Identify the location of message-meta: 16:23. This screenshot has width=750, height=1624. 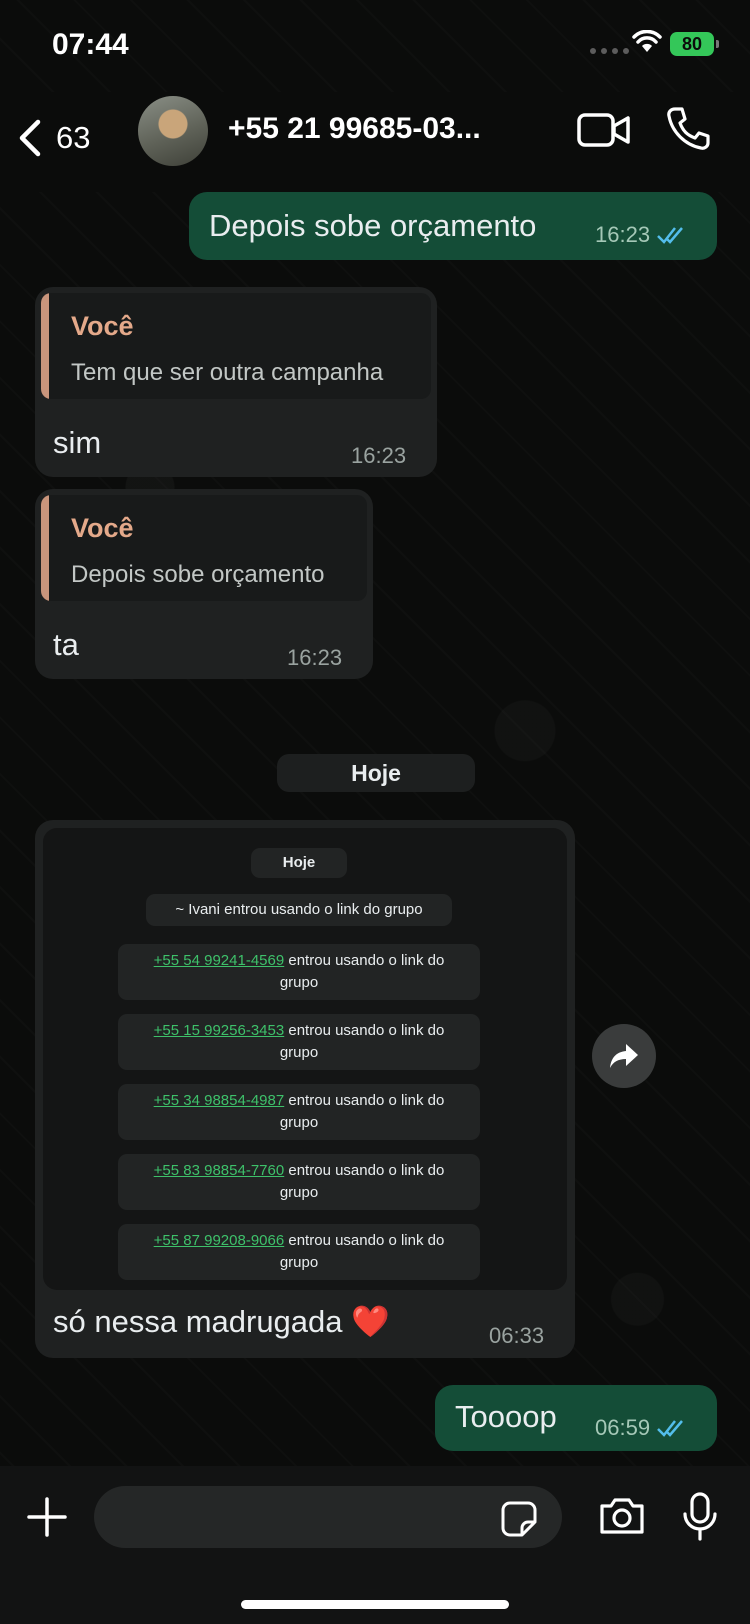
(641, 235).